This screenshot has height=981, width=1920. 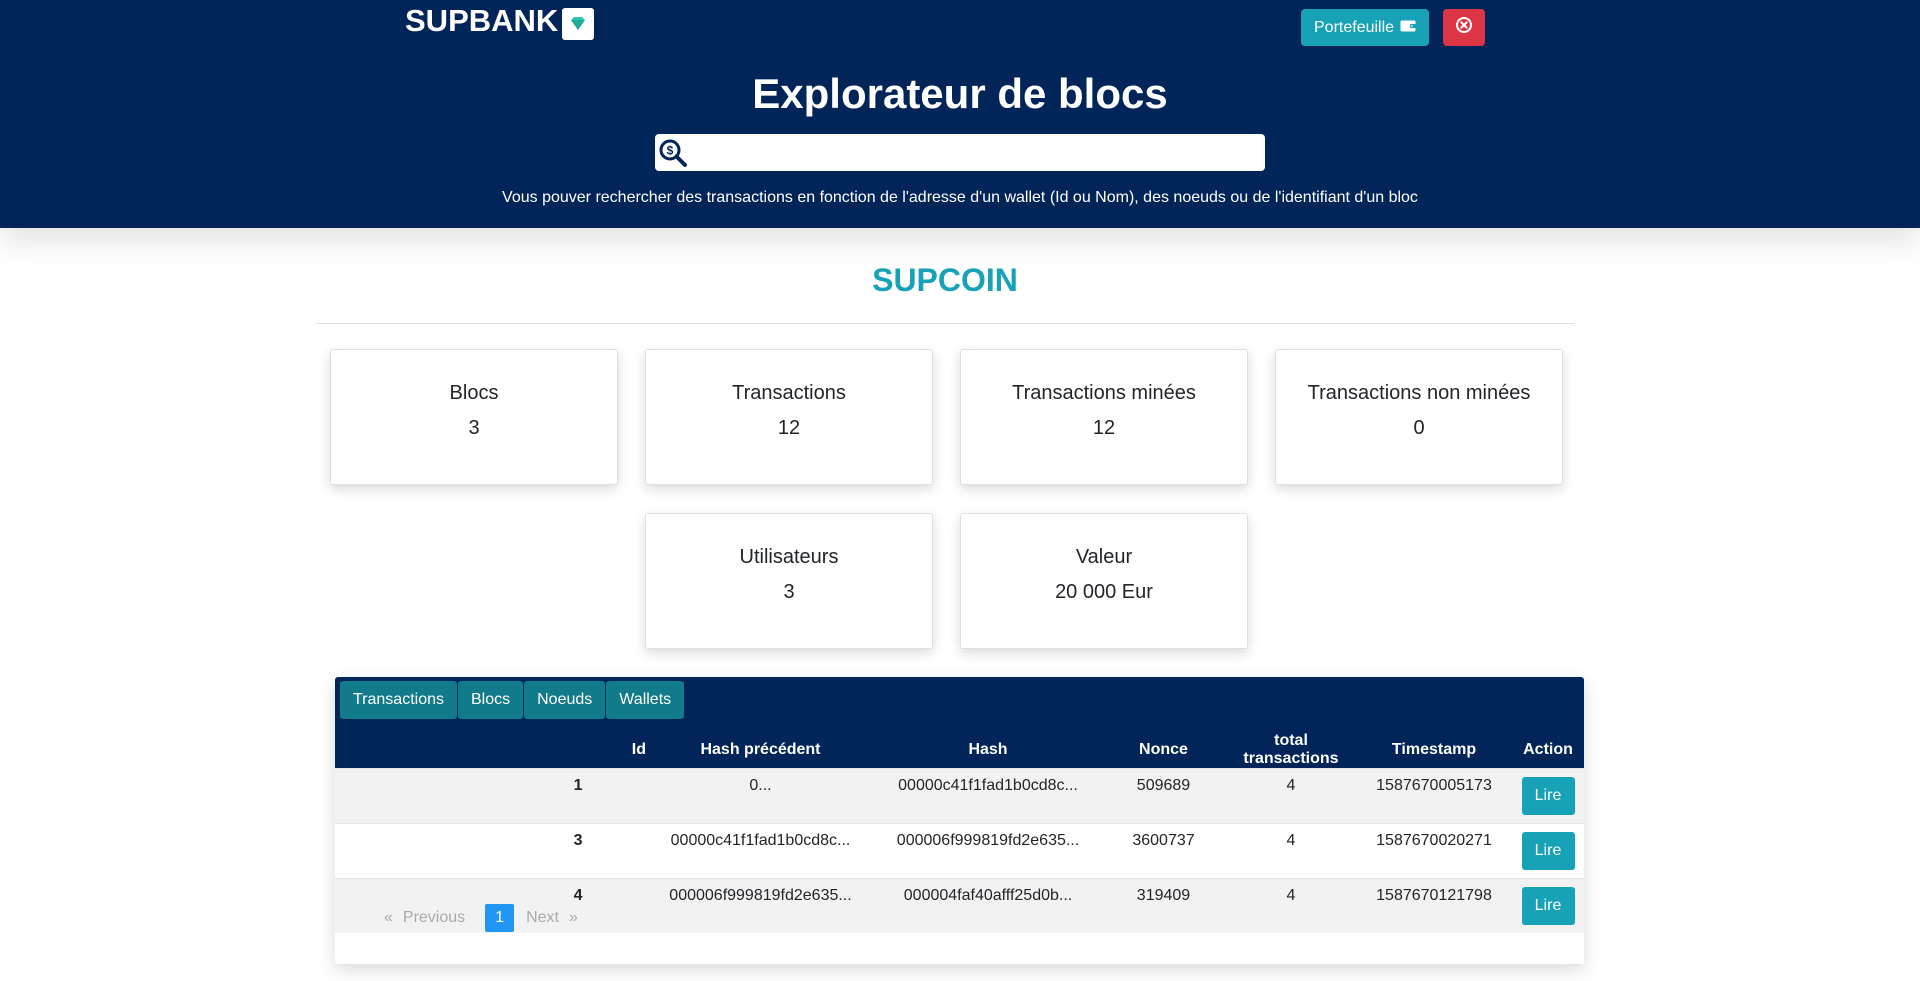 I want to click on stat-value: 20 000 Eur, so click(x=1104, y=592).